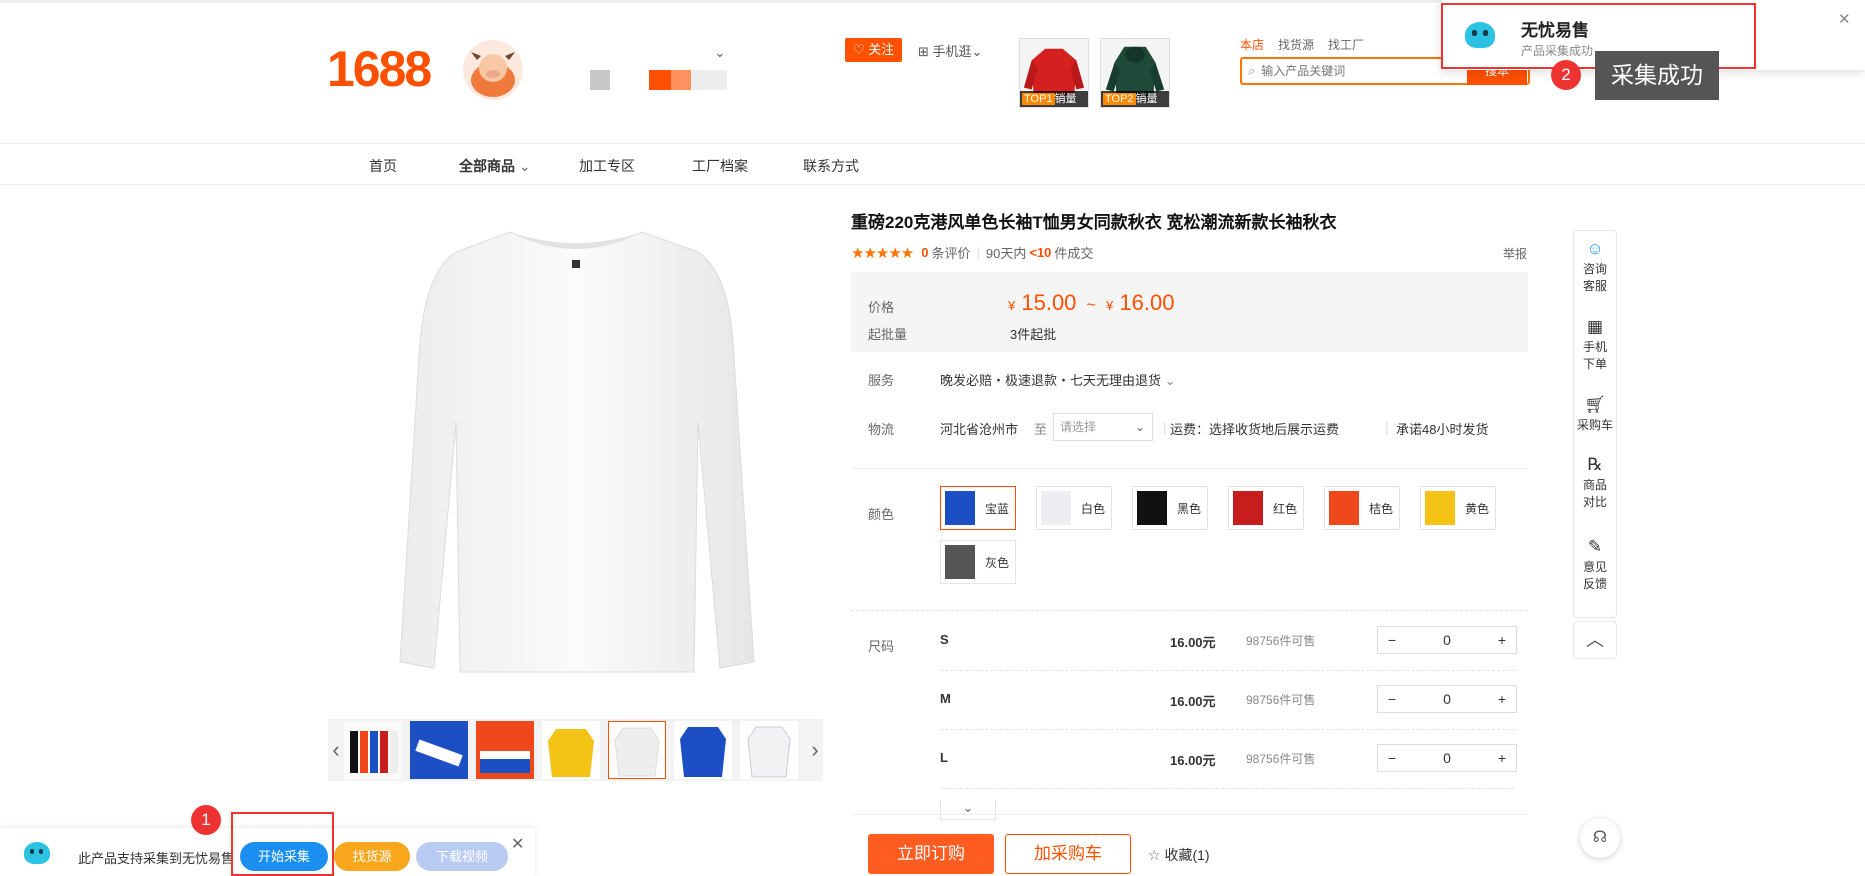  What do you see at coordinates (1006, 253) in the screenshot?
I see `sales-prefix: 90天内` at bounding box center [1006, 253].